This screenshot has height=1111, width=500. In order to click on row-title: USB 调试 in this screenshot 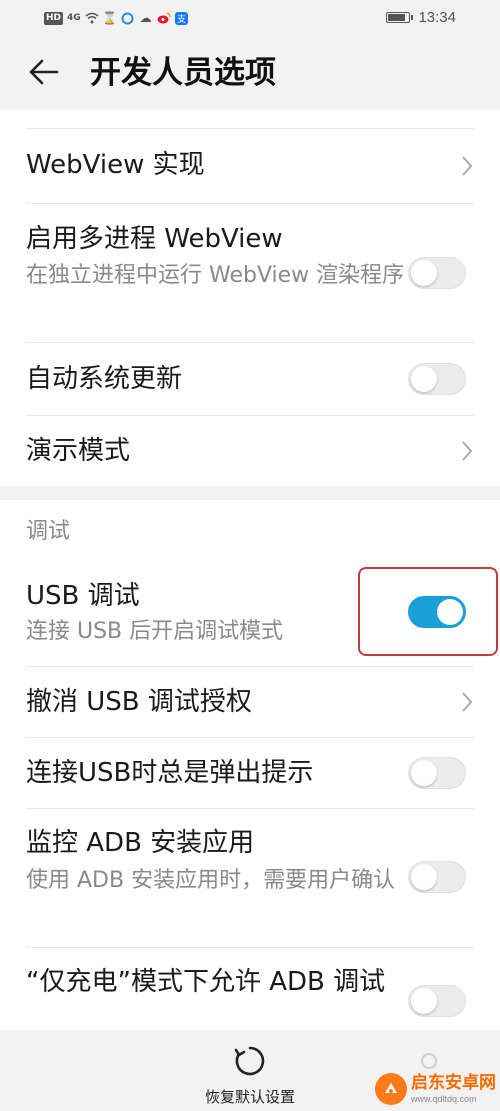, I will do `click(83, 596)`.